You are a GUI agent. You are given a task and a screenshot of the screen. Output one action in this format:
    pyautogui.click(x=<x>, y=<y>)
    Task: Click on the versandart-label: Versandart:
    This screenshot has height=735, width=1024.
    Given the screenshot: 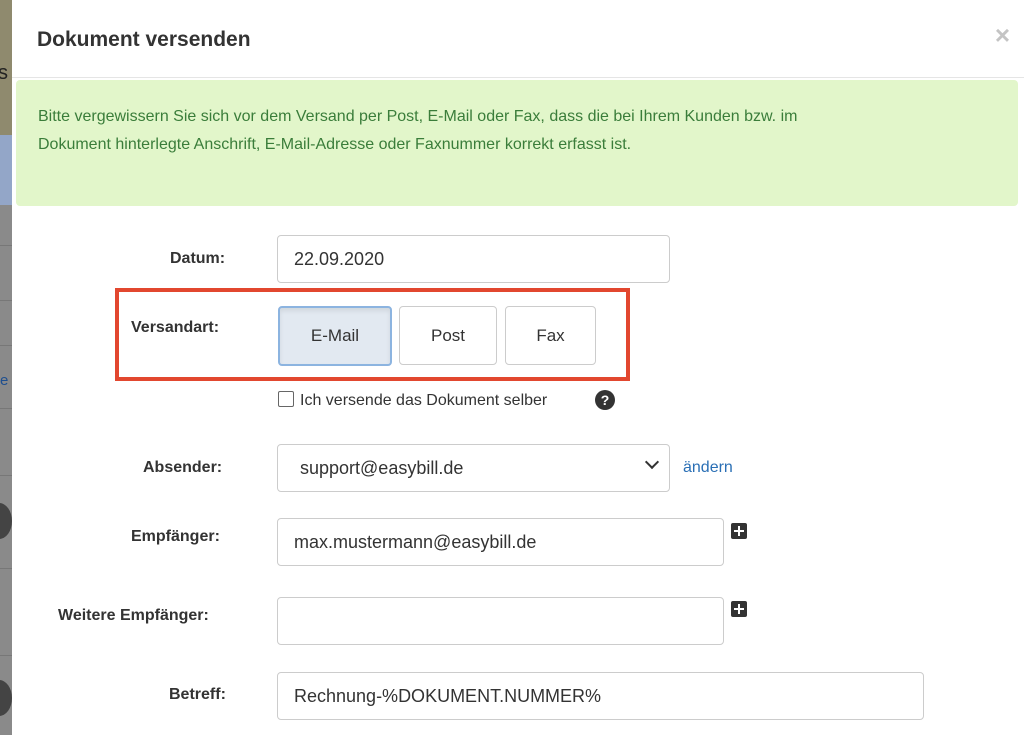 What is the action you would take?
    pyautogui.click(x=175, y=327)
    